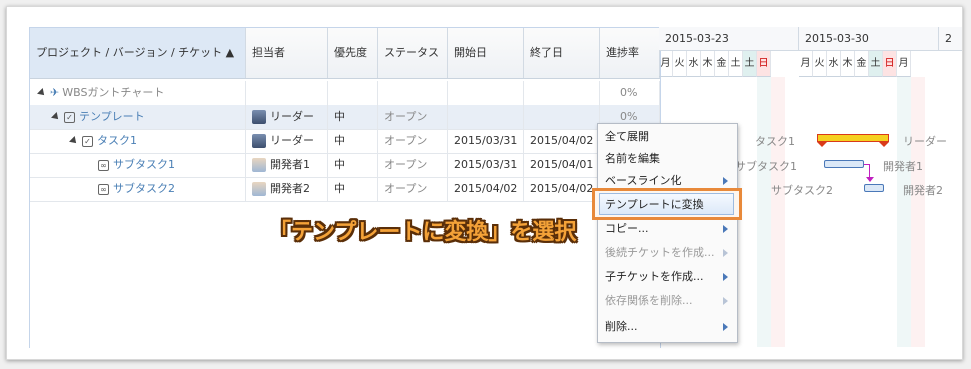 The width and height of the screenshot is (971, 369). What do you see at coordinates (766, 166) in the screenshot?
I see `gantt-label: サブタスク1` at bounding box center [766, 166].